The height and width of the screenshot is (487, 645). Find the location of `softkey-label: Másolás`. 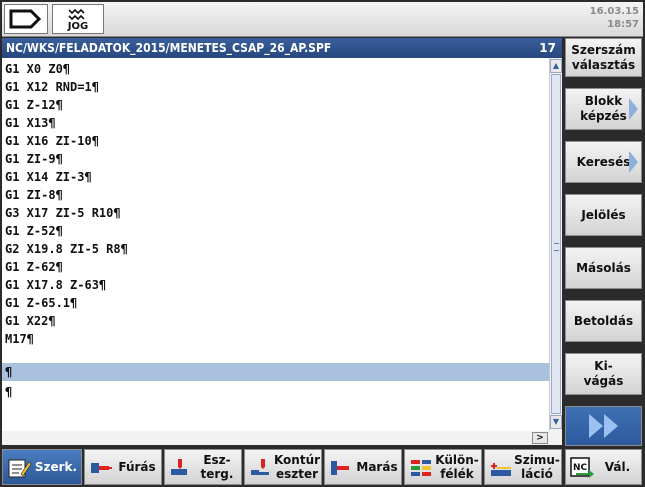

softkey-label: Másolás is located at coordinates (603, 267).